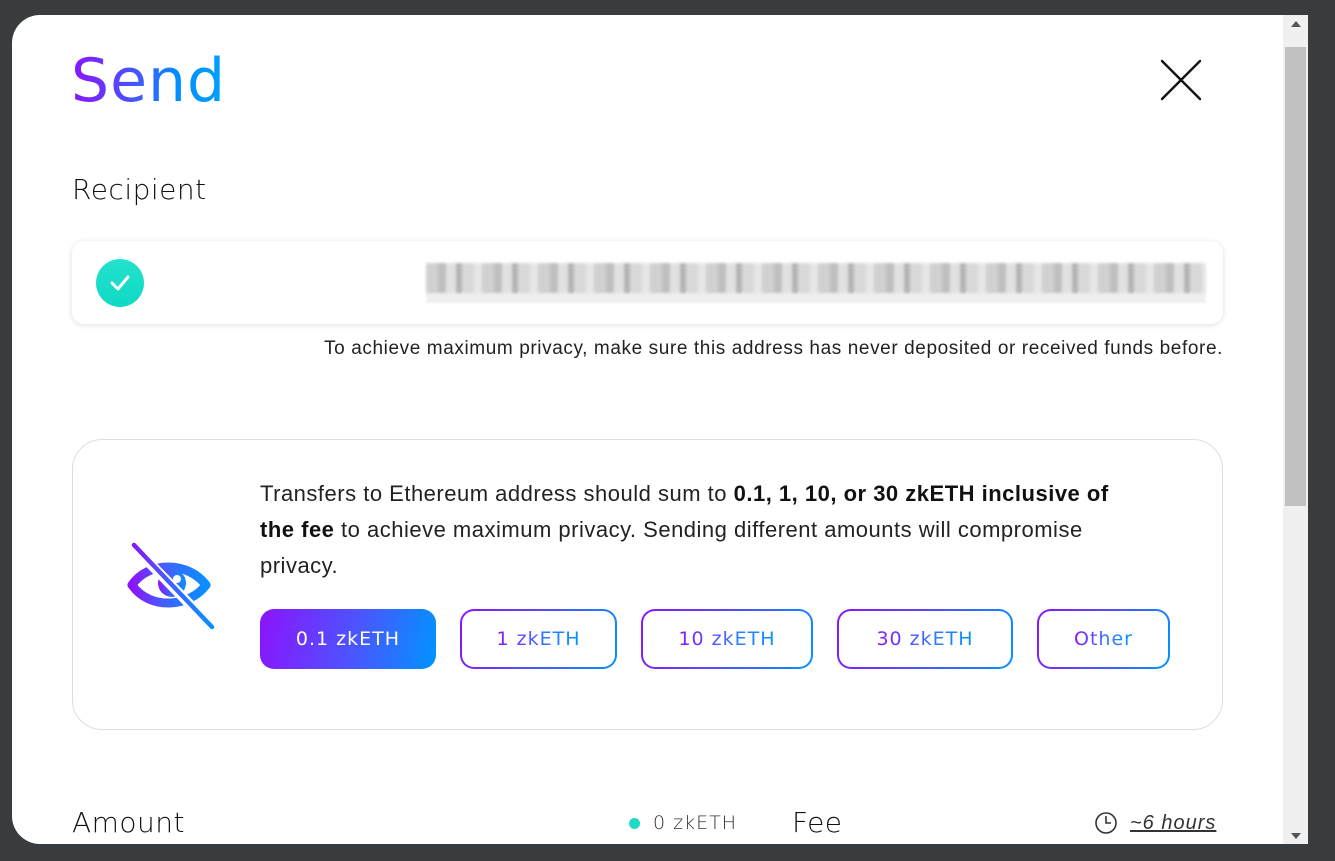 Image resolution: width=1335 pixels, height=861 pixels. What do you see at coordinates (695, 823) in the screenshot?
I see `balance-value: 0 zkETH` at bounding box center [695, 823].